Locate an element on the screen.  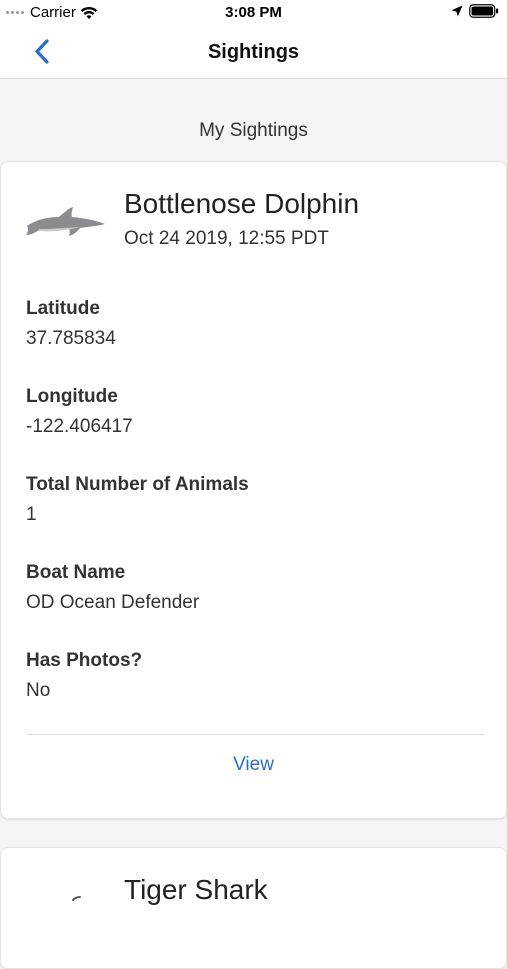
field-has-photos: Has Photos? No is located at coordinates (84, 676).